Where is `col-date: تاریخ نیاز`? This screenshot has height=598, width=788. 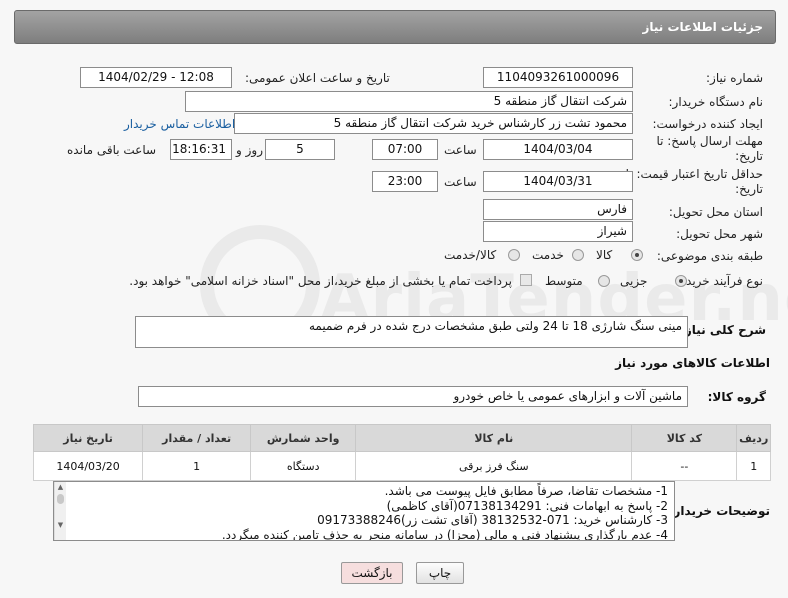 col-date: تاریخ نیاز is located at coordinates (88, 438).